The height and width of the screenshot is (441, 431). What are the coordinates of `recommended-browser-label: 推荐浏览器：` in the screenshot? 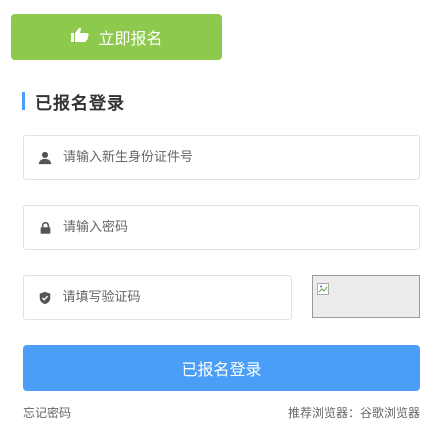 It's located at (323, 413).